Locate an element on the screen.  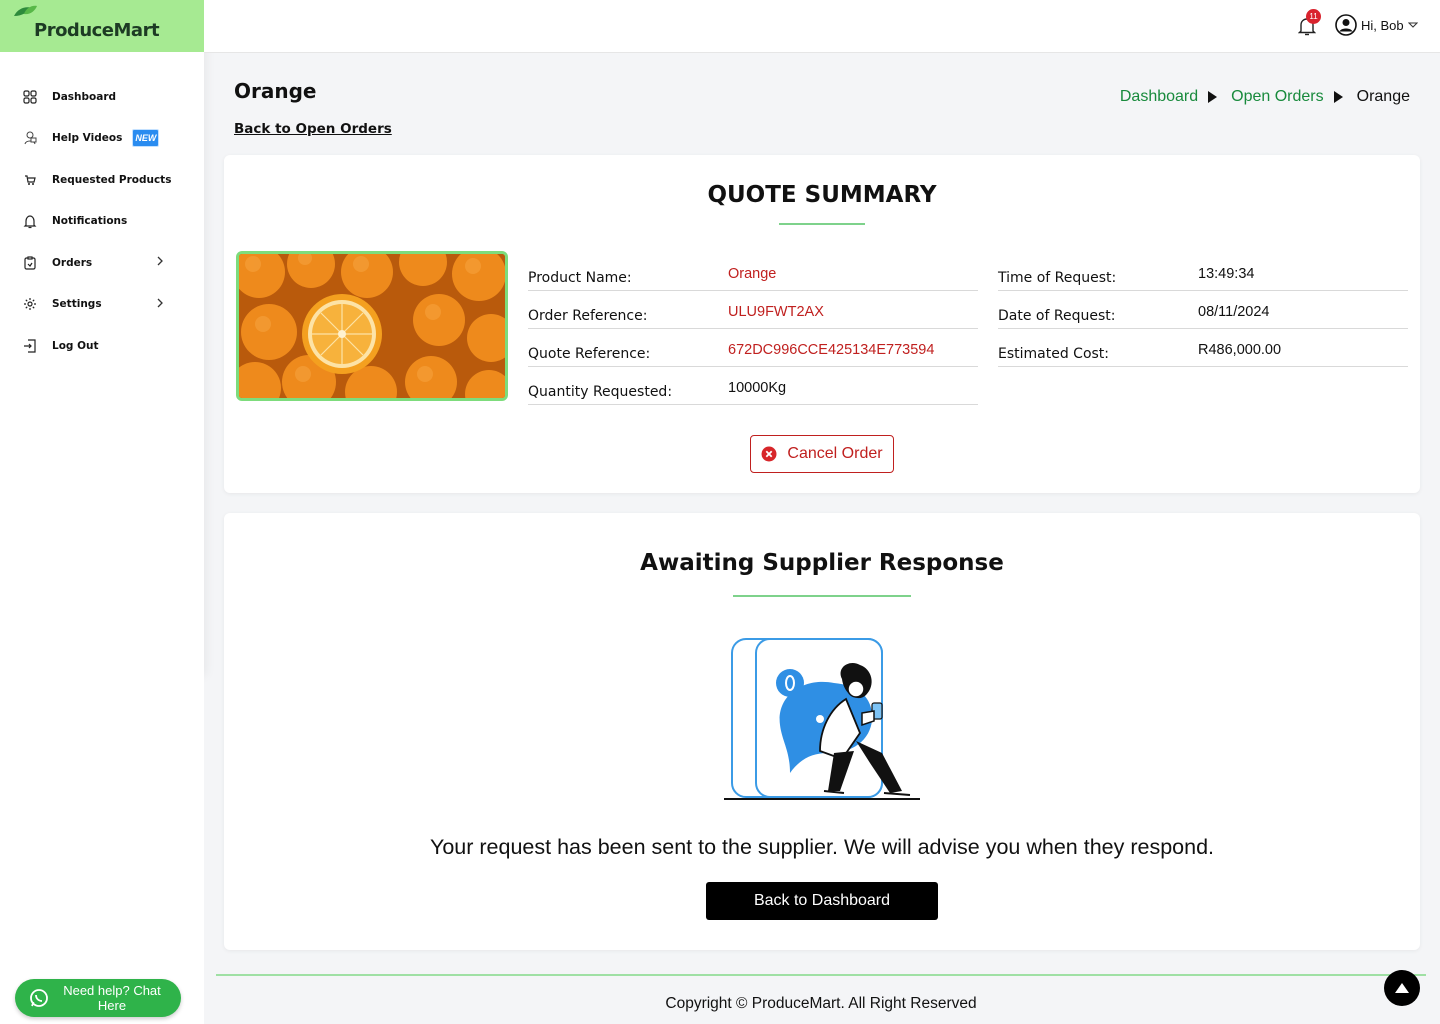
date-of-request-value: 08/11/2024 is located at coordinates (1234, 312).